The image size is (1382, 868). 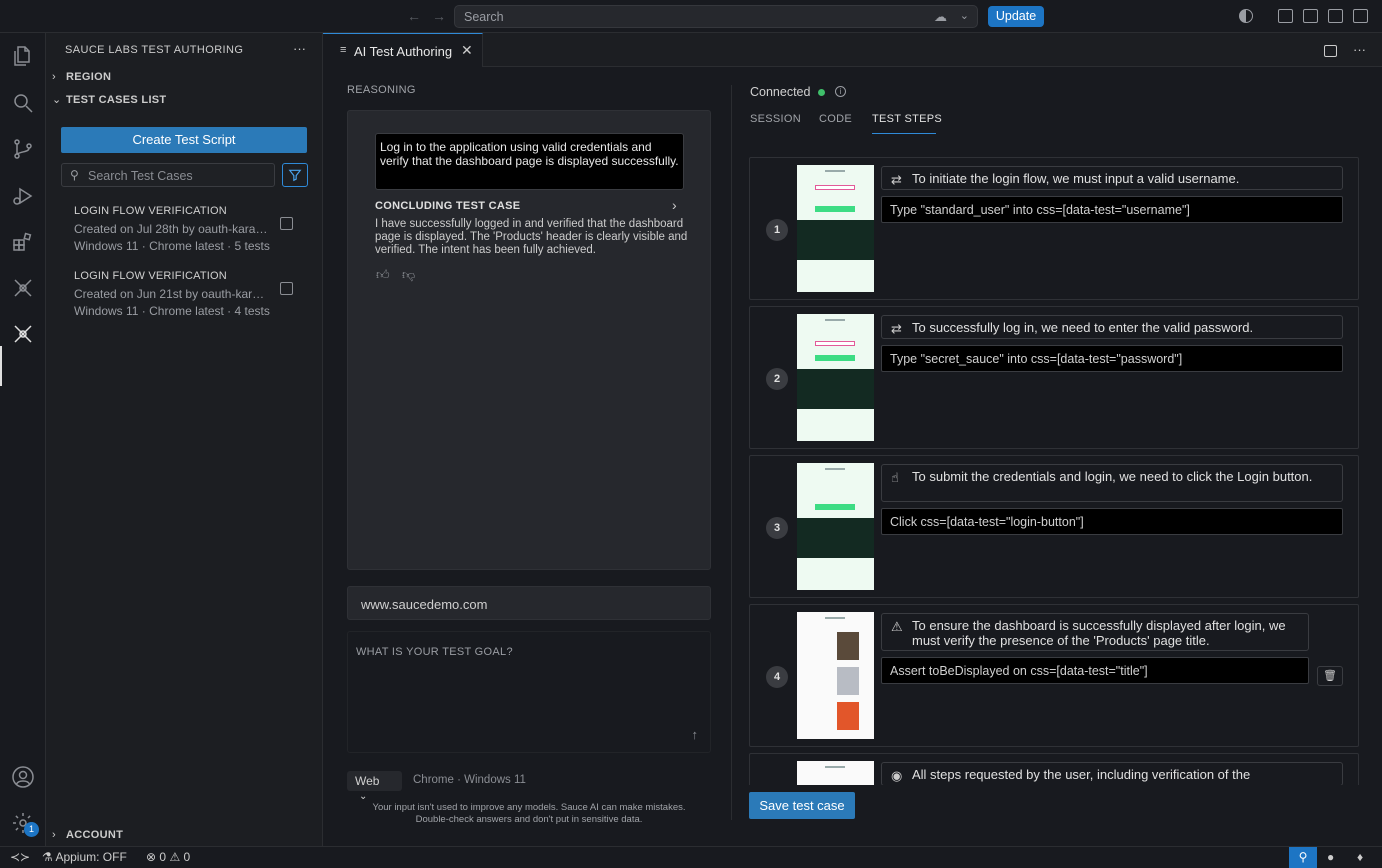 I want to click on warning-icon: ⚠, so click(x=175, y=857).